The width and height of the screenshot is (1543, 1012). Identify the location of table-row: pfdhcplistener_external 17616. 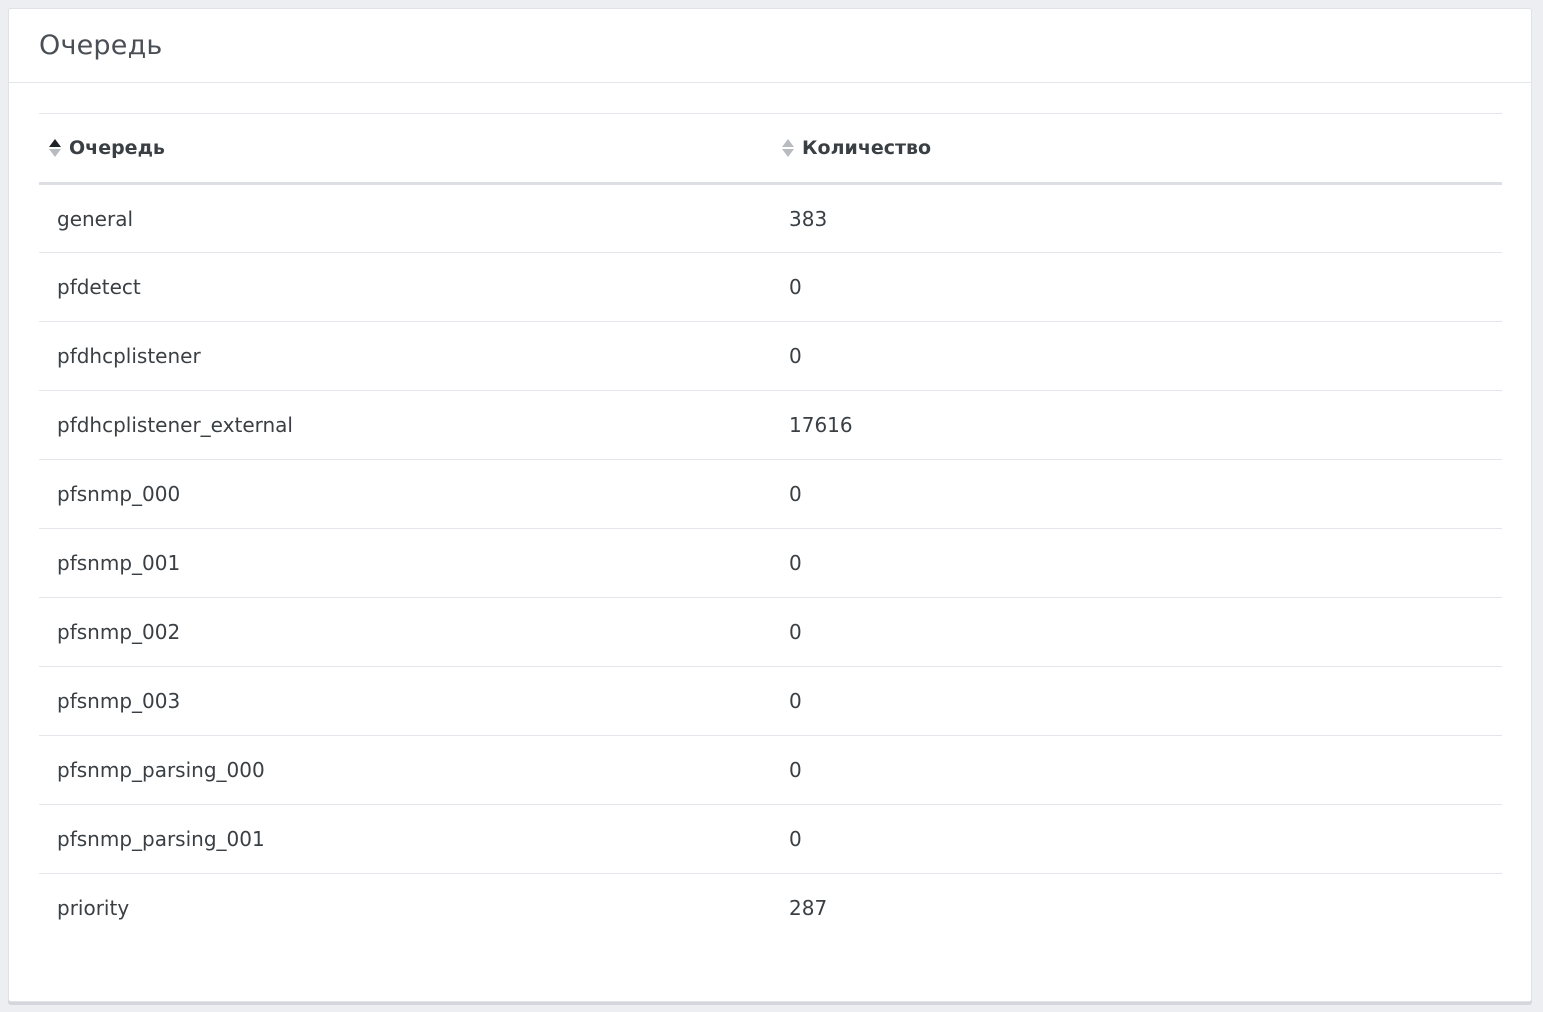
(770, 425).